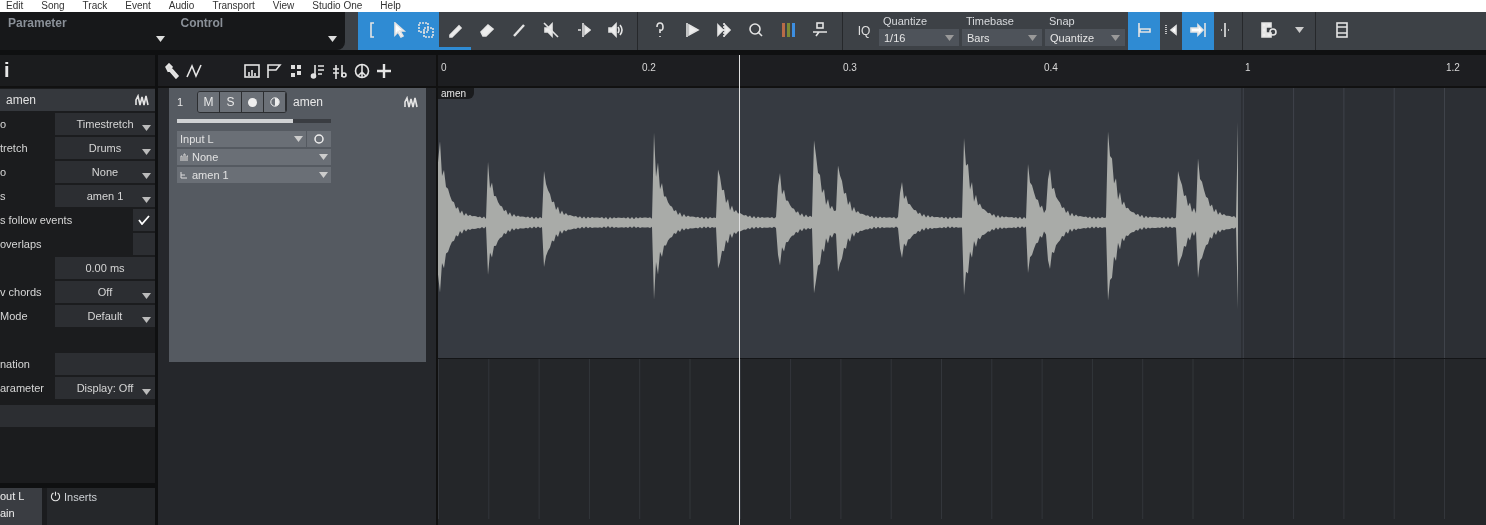 Image resolution: width=1486 pixels, height=525 pixels. I want to click on power-icon, so click(55, 496).